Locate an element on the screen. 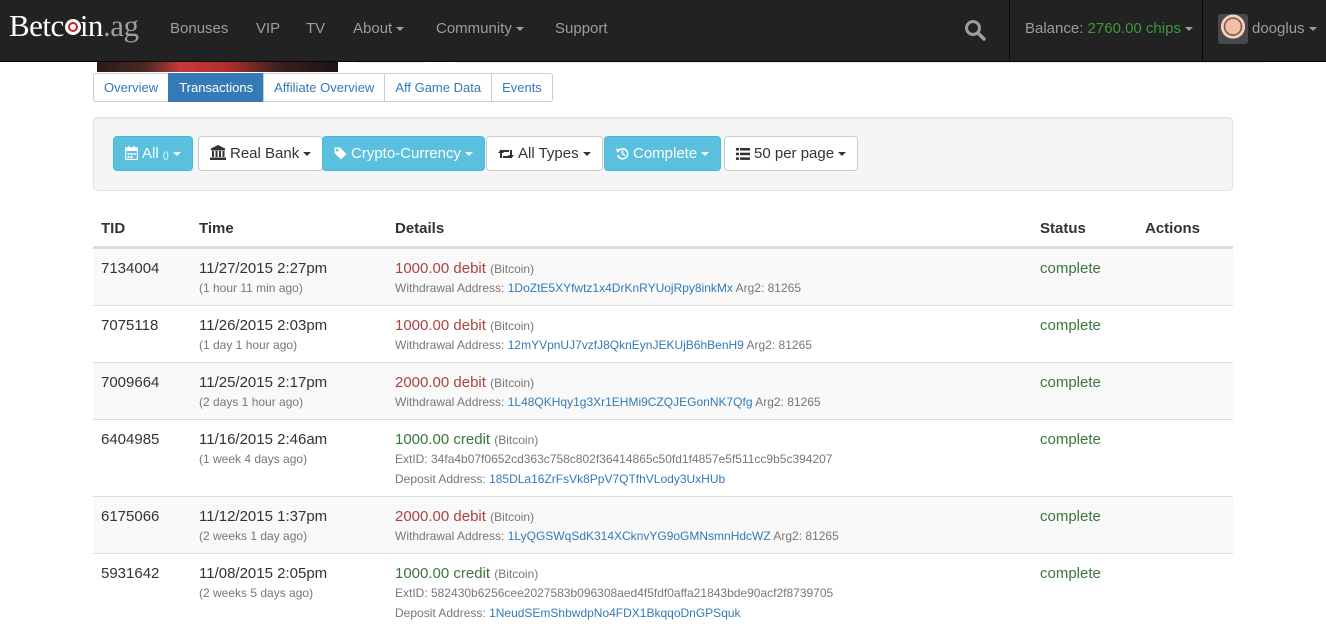  filter-status-button: Complete is located at coordinates (663, 153).